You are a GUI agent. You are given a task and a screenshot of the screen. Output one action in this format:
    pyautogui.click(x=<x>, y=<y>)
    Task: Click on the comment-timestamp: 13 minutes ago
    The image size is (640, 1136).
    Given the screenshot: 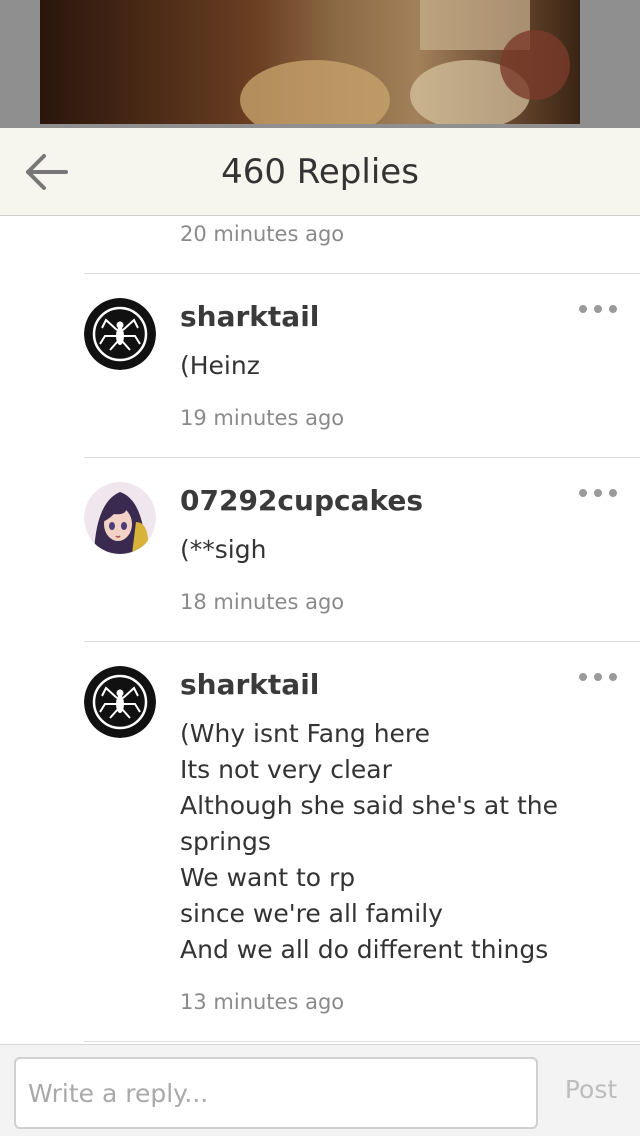 What is the action you would take?
    pyautogui.click(x=262, y=1002)
    